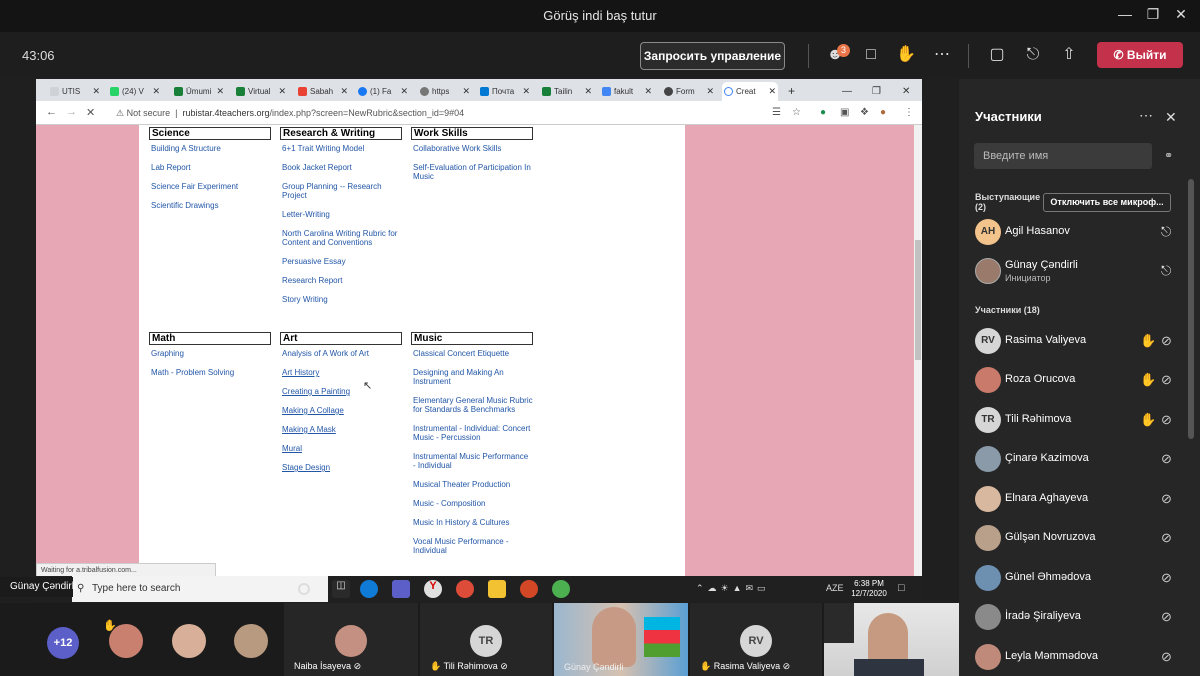 The height and width of the screenshot is (676, 1200). I want to click on bookmark-star-icon: ☆, so click(796, 112).